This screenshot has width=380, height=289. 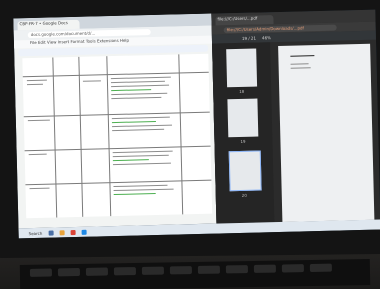 What do you see at coordinates (249, 38) in the screenshot?
I see `pdf-page-counter: 19 / 21` at bounding box center [249, 38].